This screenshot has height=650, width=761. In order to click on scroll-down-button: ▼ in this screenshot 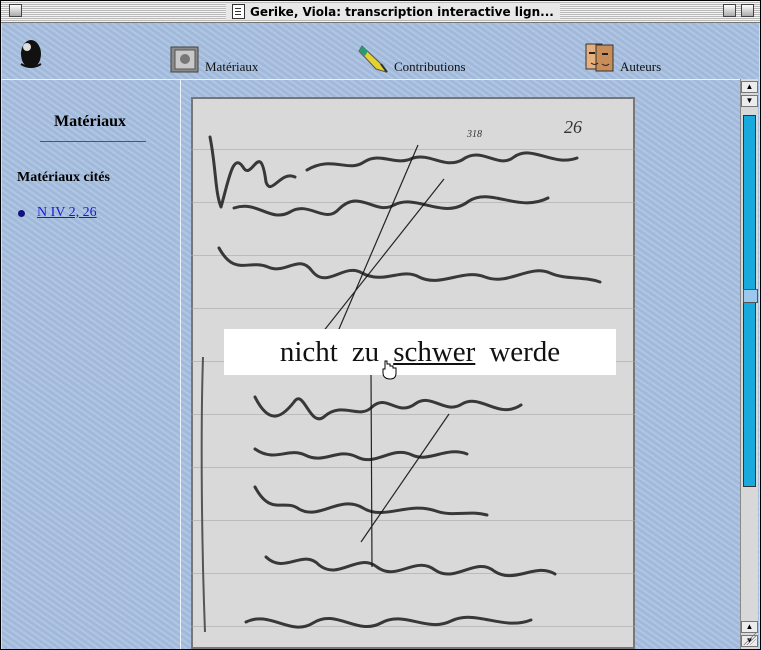, I will do `click(749, 101)`.